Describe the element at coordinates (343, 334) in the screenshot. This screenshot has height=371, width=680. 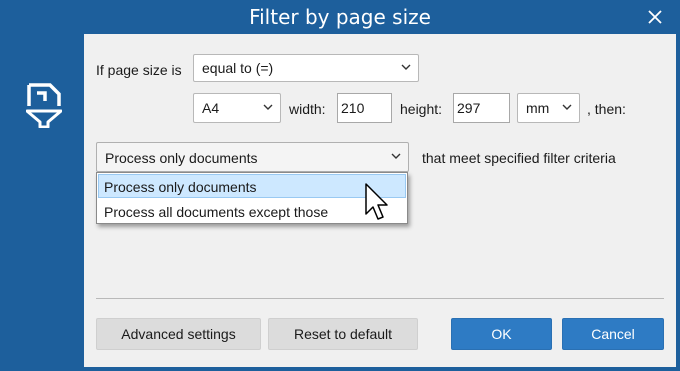
I see `reset-to-default-button: Reset to default` at that location.